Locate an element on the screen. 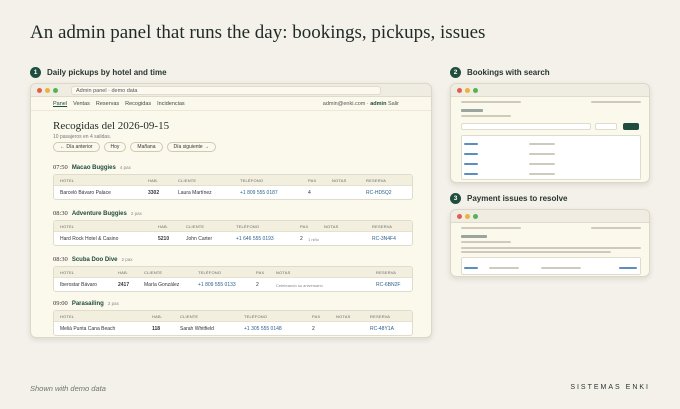 The width and height of the screenshot is (680, 409). phone-link: +1 809 555 0187 is located at coordinates (259, 193).